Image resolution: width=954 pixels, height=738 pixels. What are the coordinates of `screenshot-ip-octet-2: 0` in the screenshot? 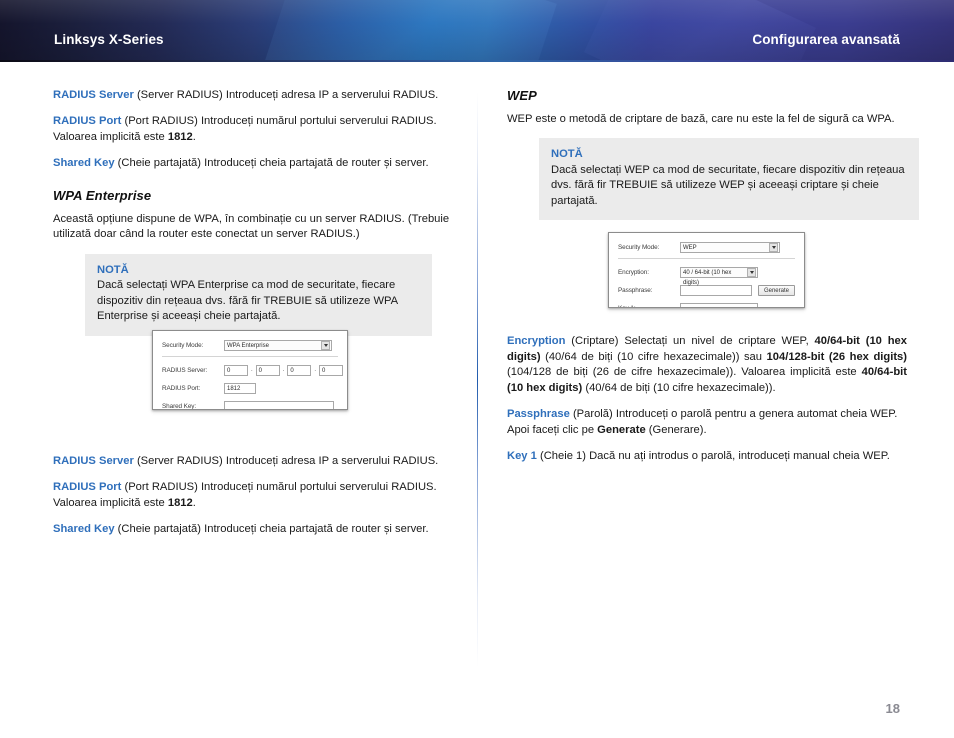 It's located at (267, 370).